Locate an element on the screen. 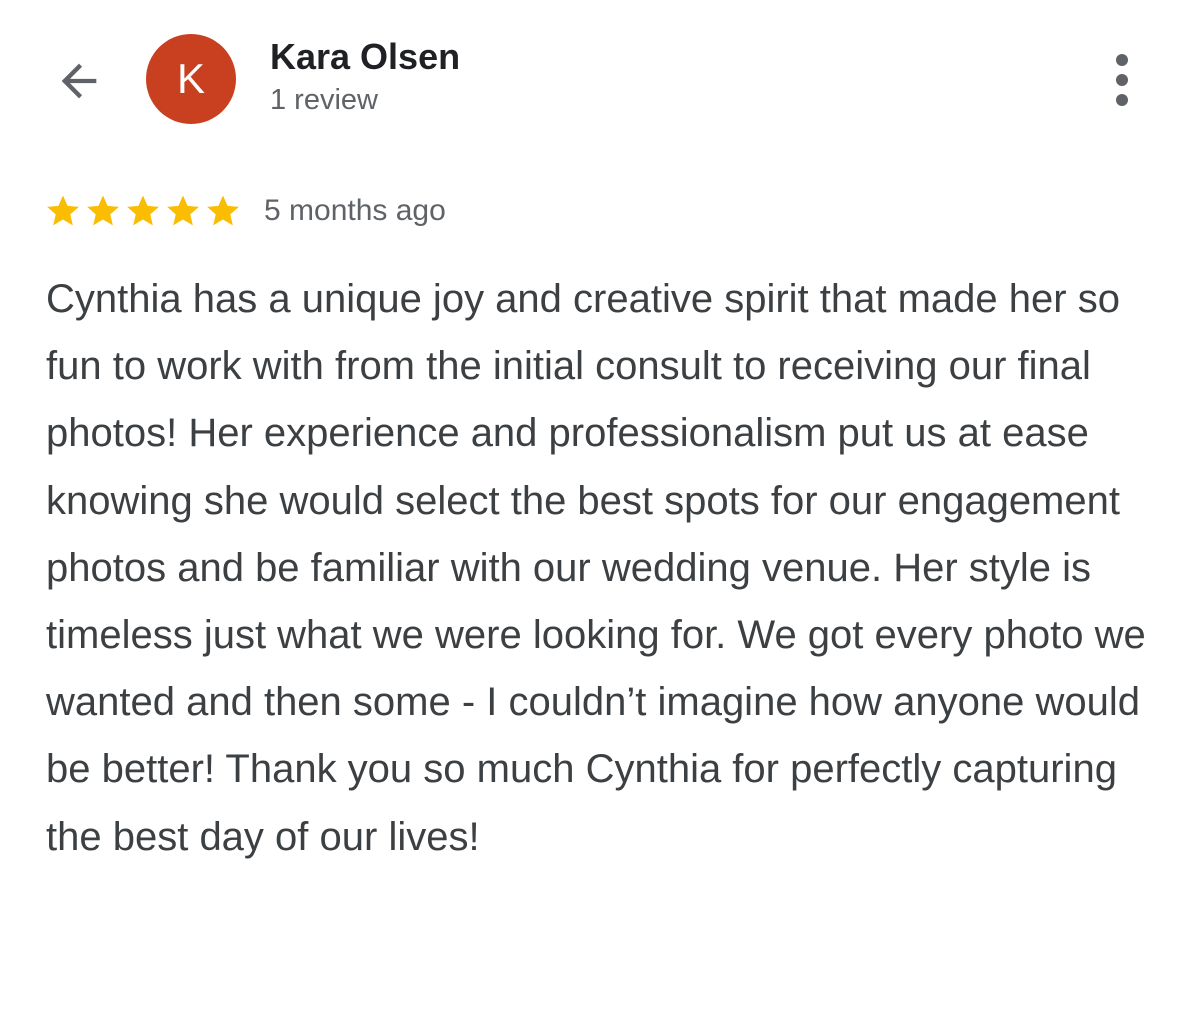 The image size is (1200, 1021). star-rating is located at coordinates (143, 211).